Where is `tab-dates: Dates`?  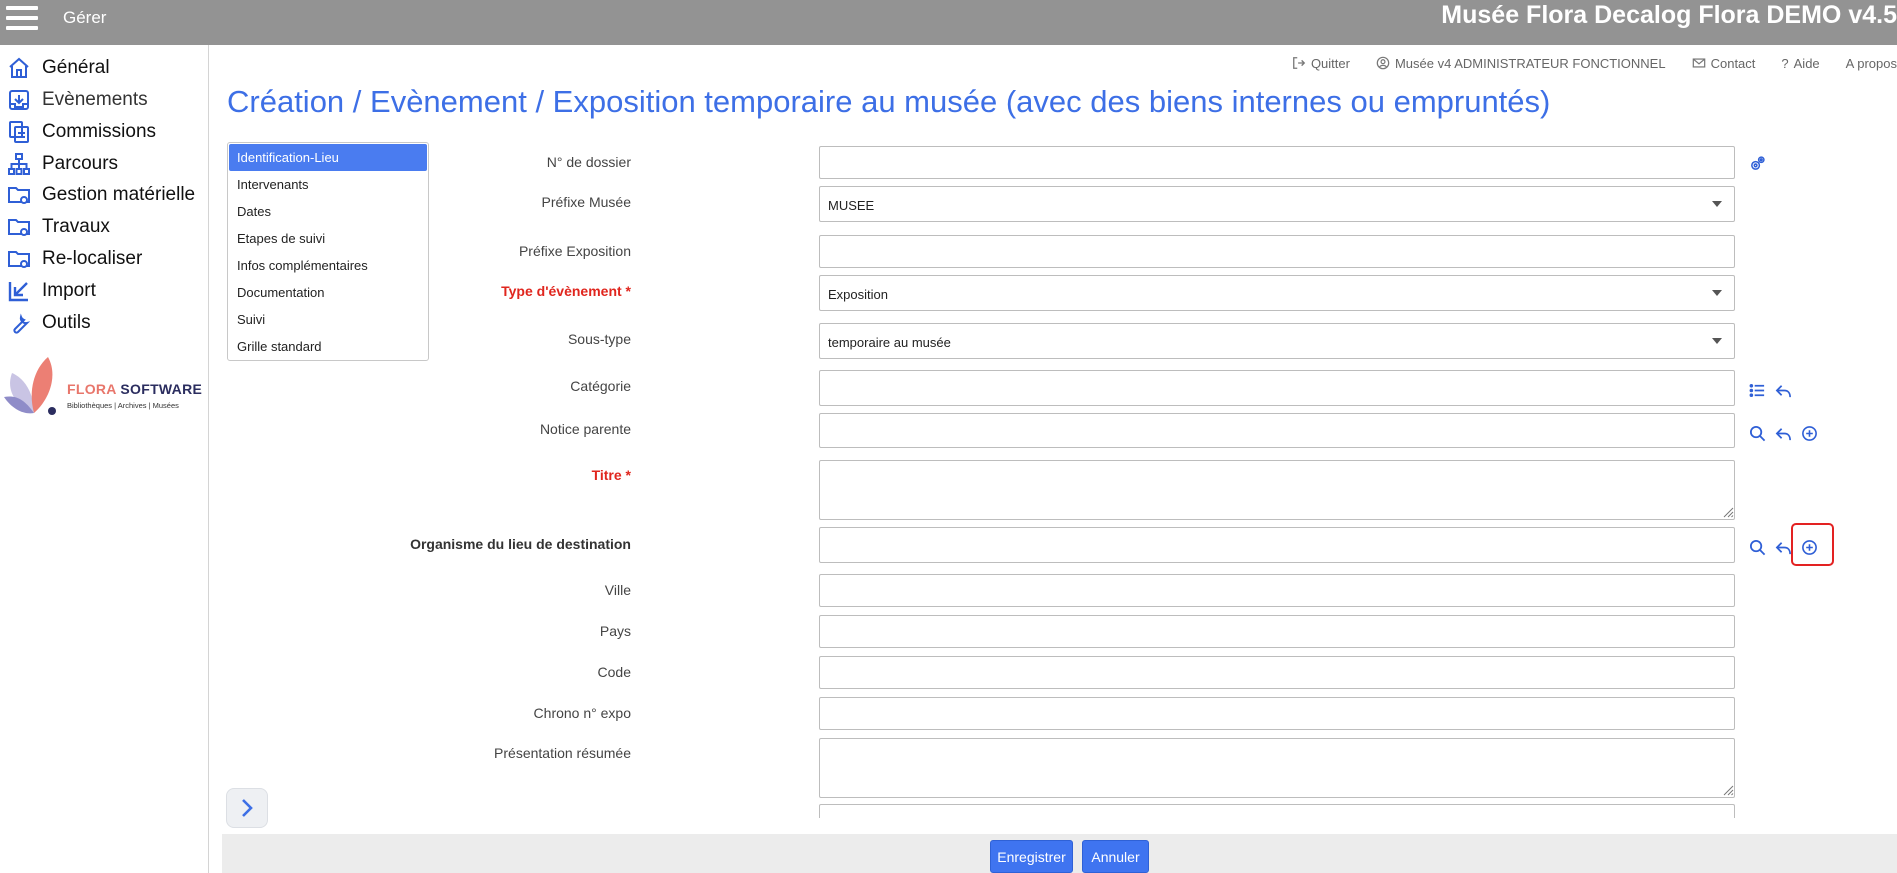 tab-dates: Dates is located at coordinates (328, 211).